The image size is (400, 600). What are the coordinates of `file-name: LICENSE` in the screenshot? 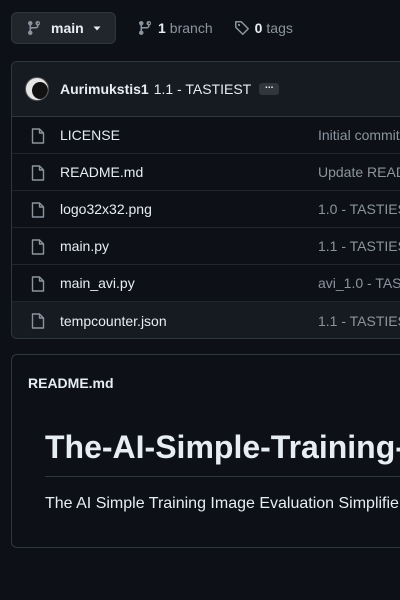 It's located at (90, 135).